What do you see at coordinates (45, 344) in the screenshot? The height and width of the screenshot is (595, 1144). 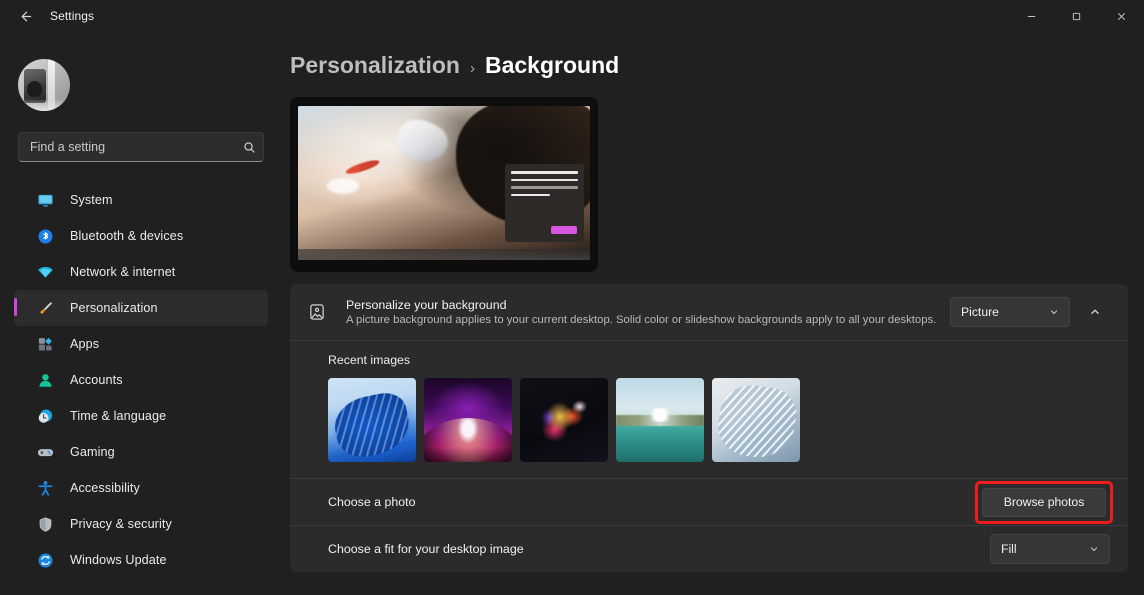 I see `apps-icon` at bounding box center [45, 344].